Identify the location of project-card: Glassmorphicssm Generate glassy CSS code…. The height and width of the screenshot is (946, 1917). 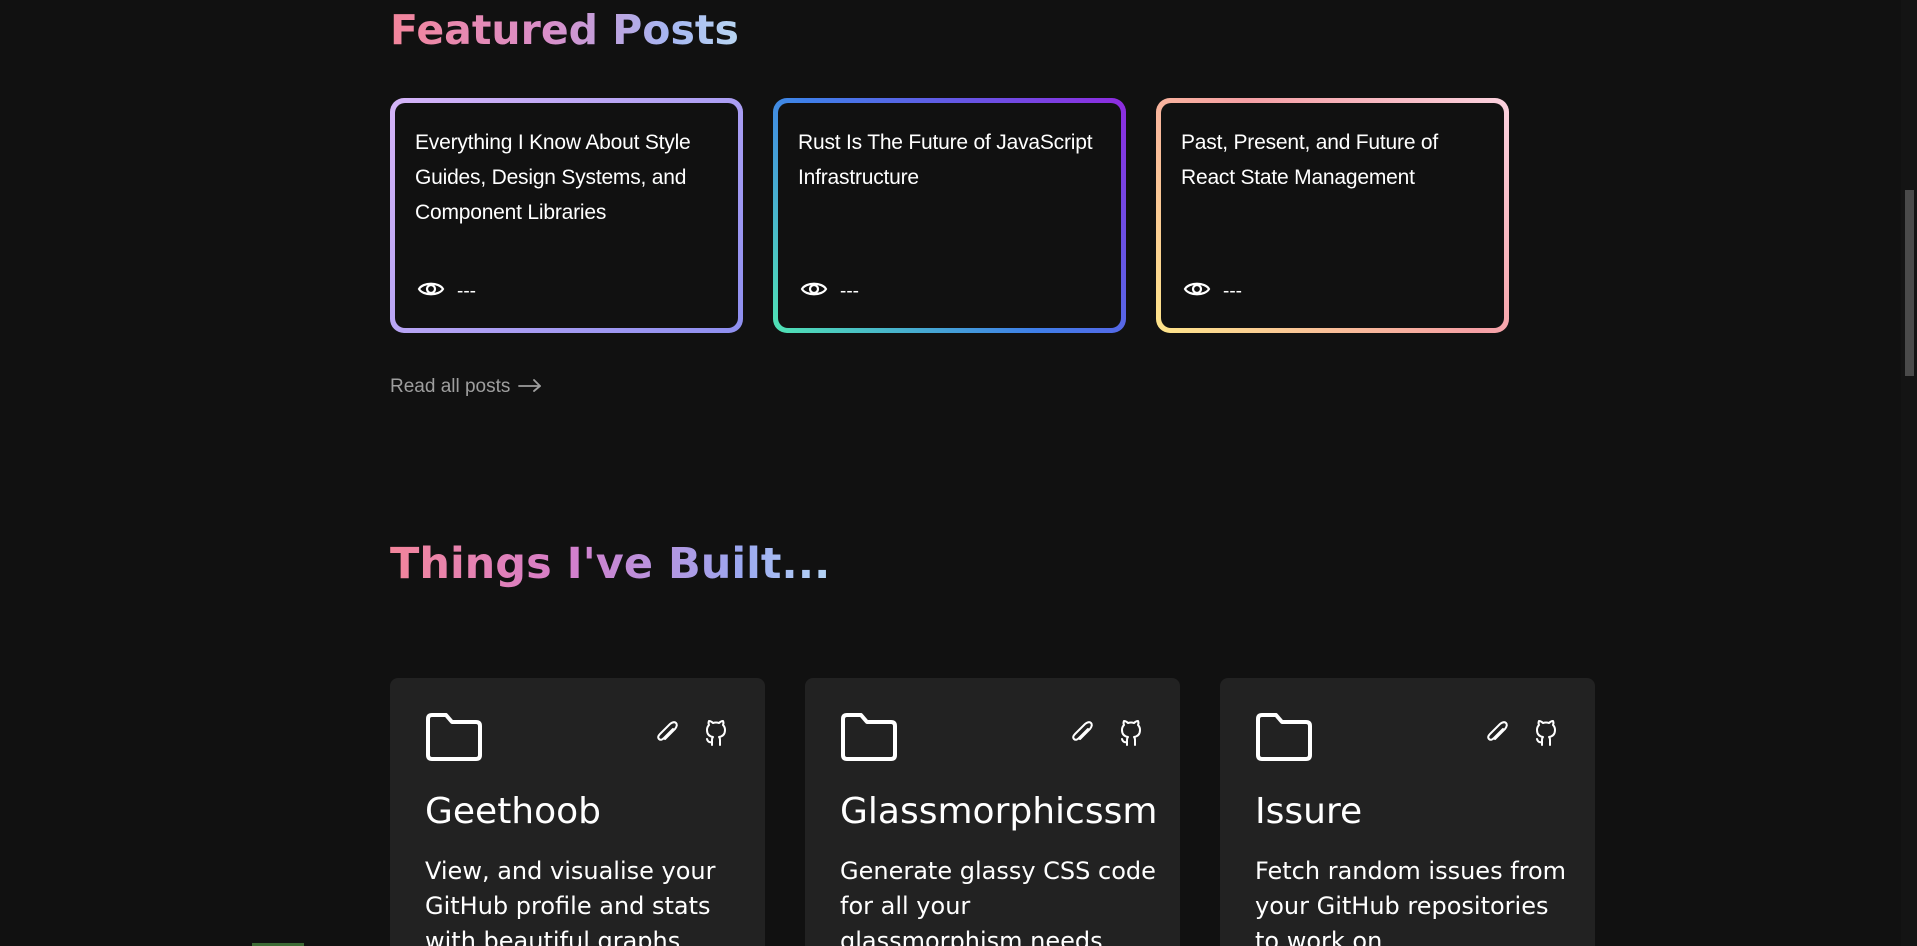
(992, 812).